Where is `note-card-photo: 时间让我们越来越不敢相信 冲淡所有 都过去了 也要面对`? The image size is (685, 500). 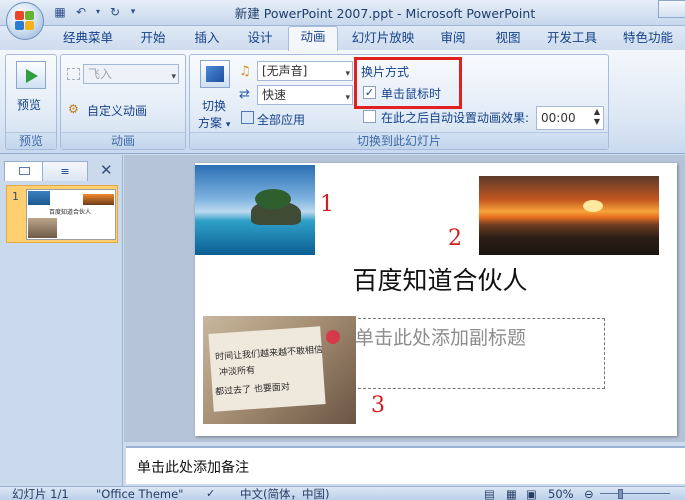
note-card-photo: 时间让我们越来越不敢相信 冲淡所有 都过去了 也要面对 is located at coordinates (279, 370).